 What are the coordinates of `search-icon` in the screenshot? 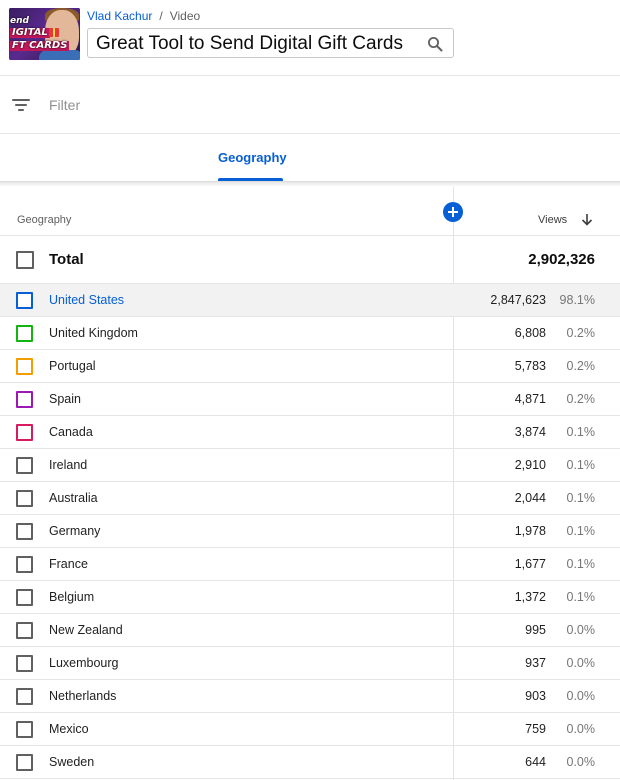 It's located at (435, 44).